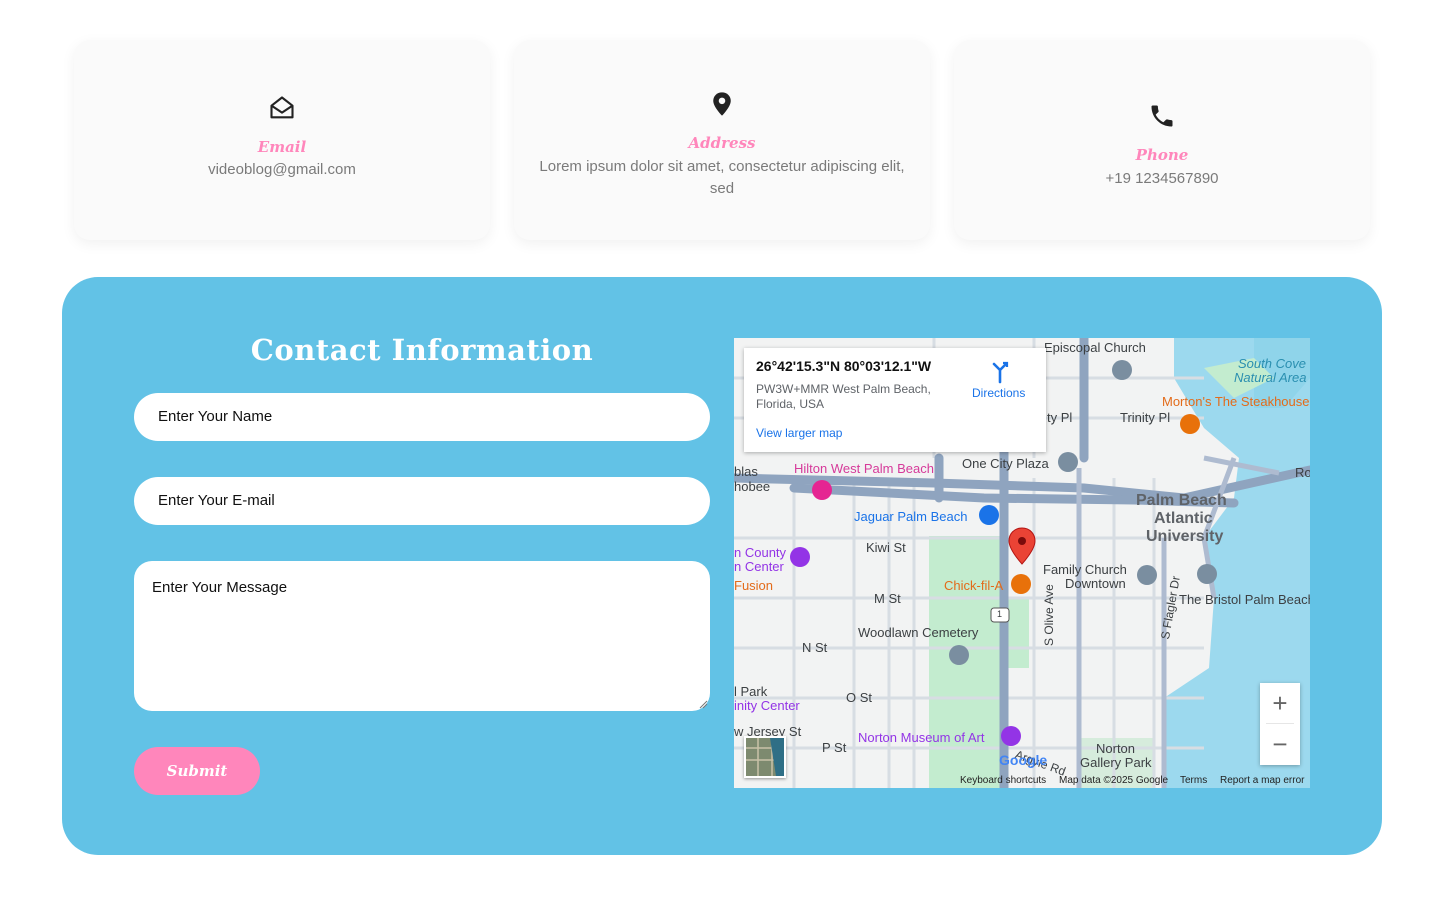 This screenshot has width=1441, height=907. I want to click on resize-grip-icon, so click(703, 704).